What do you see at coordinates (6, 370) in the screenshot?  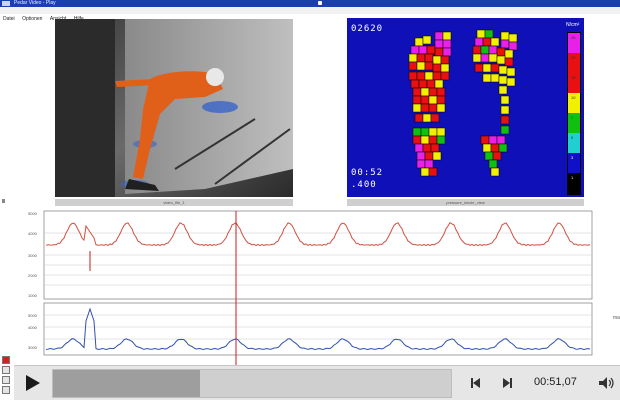 I see `zoom-icon` at bounding box center [6, 370].